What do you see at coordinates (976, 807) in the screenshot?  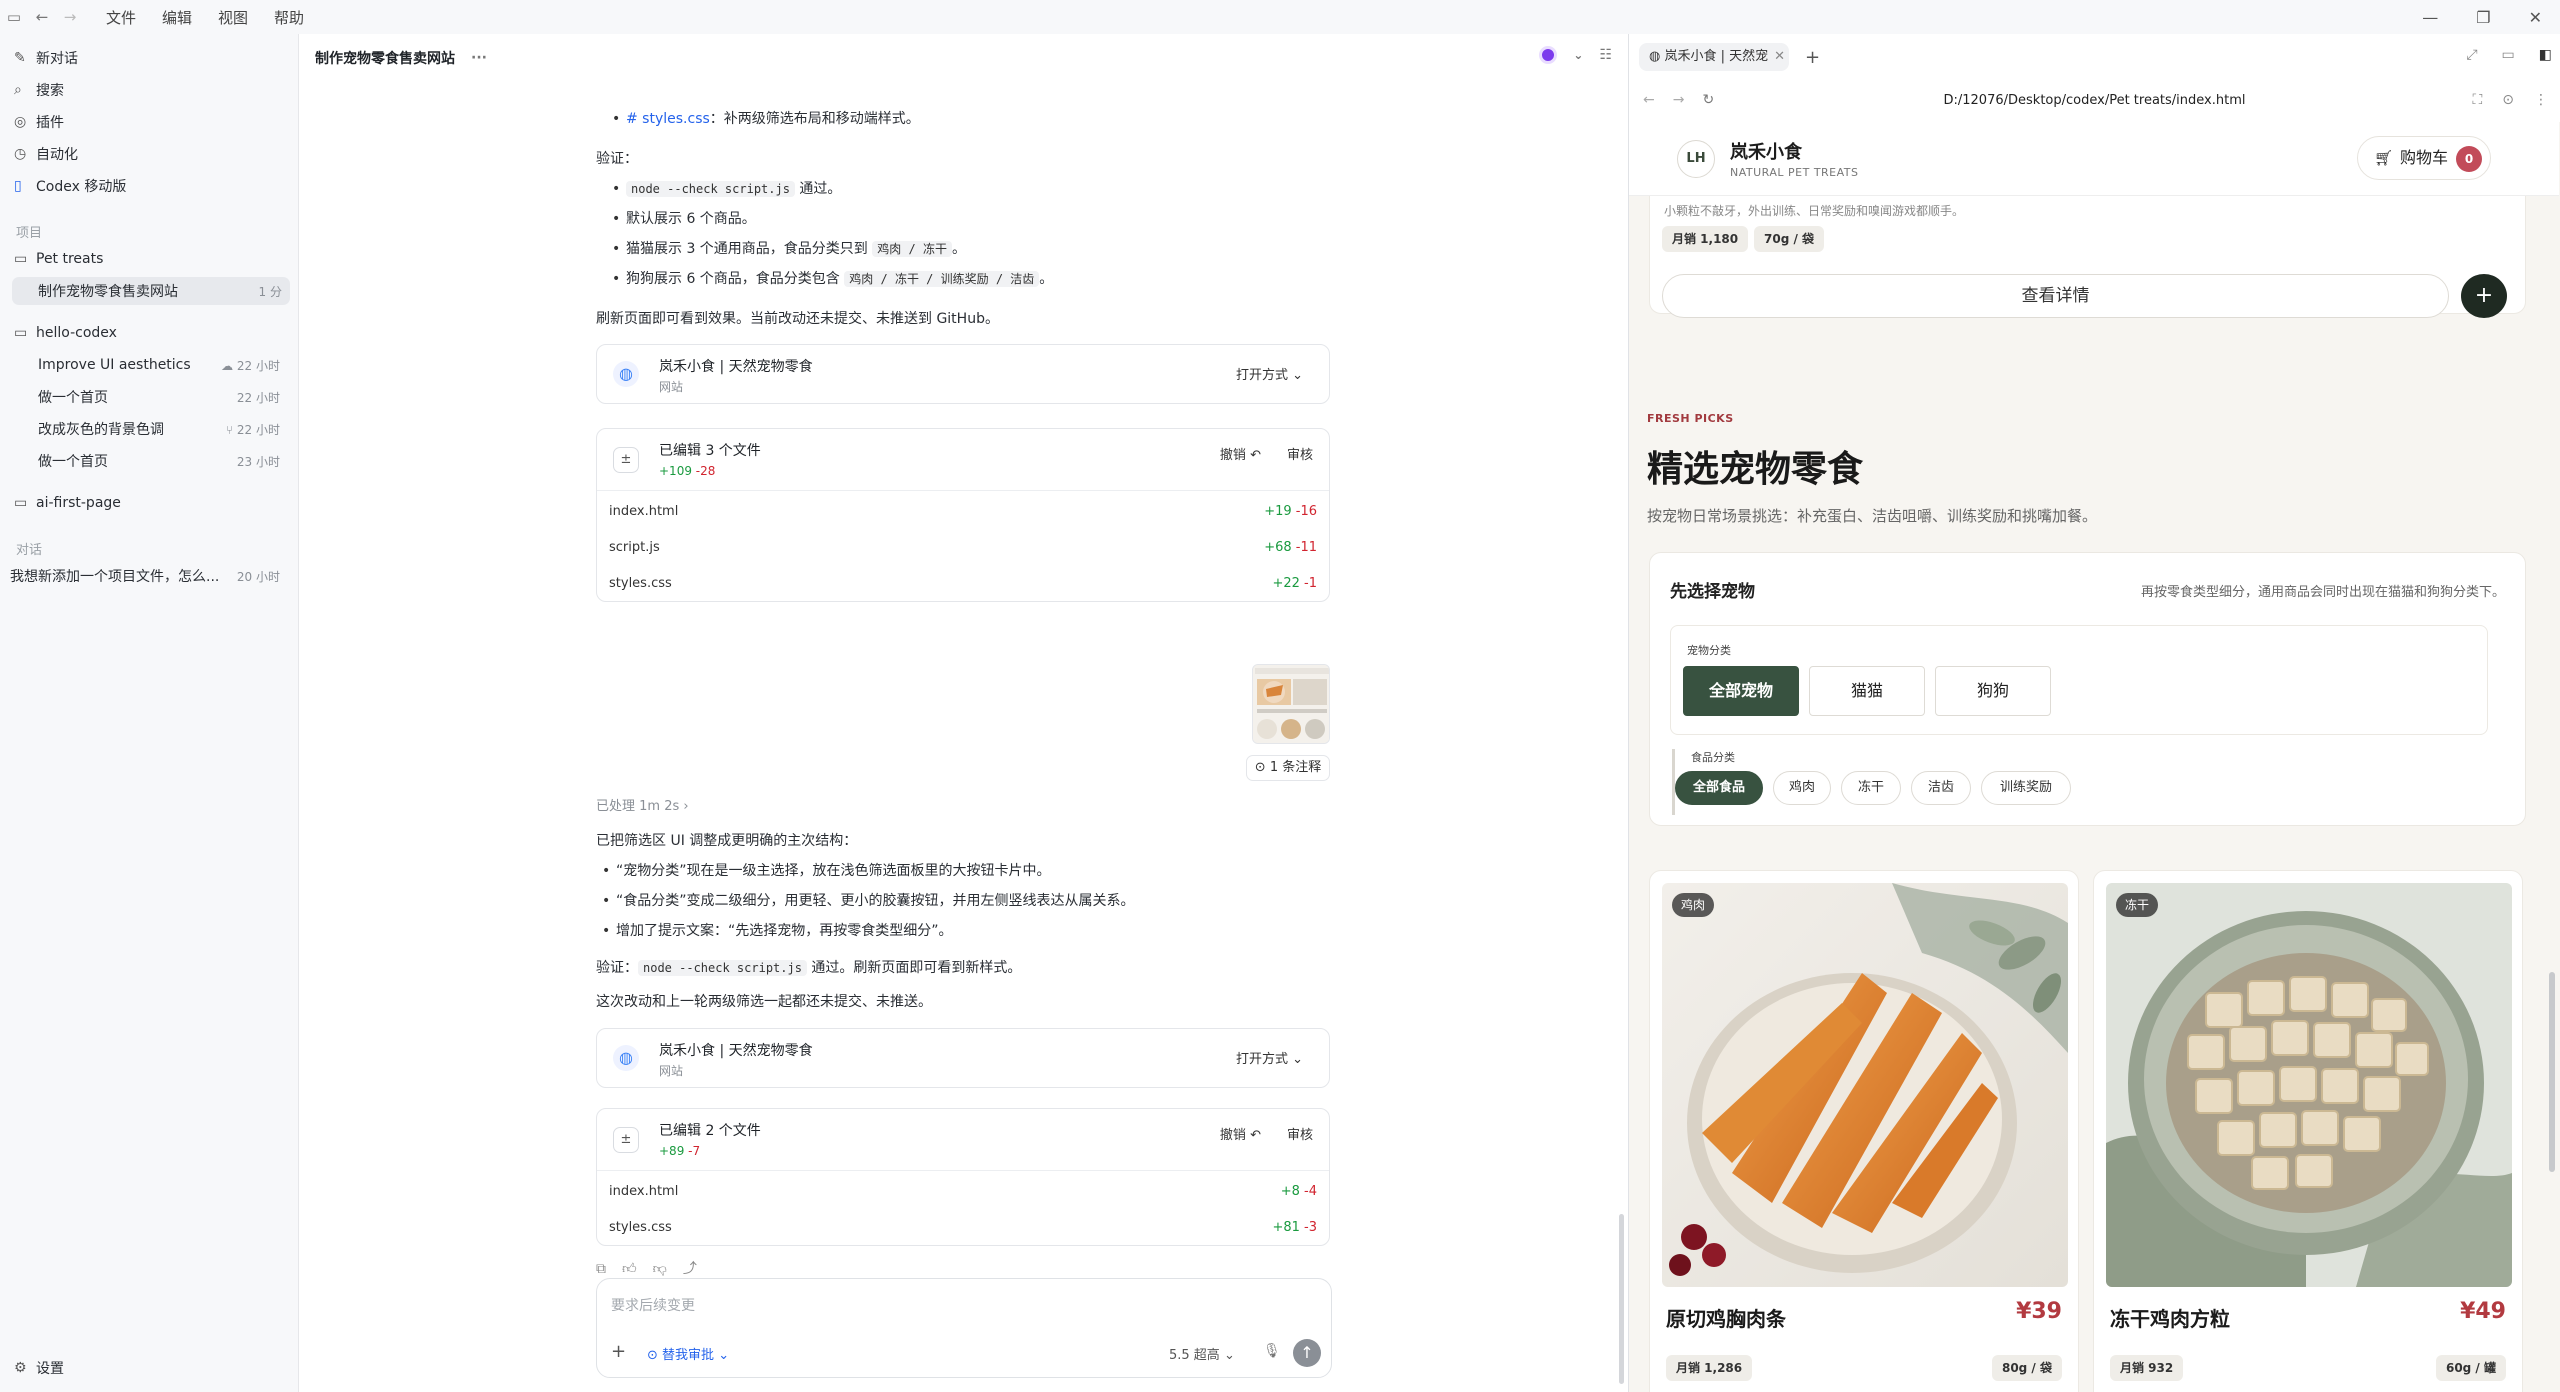 I see `processed-toggle: 已处理 1m 2s ›` at bounding box center [976, 807].